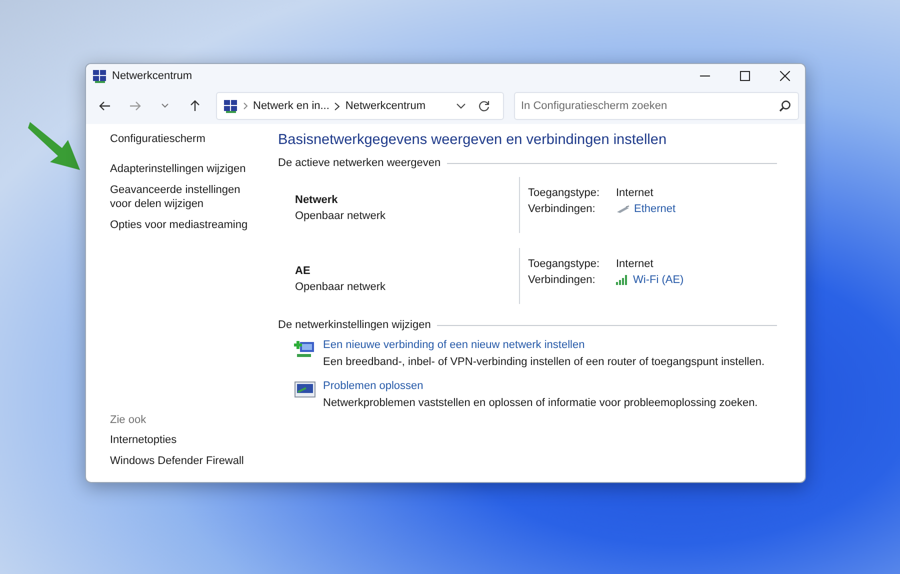 This screenshot has height=574, width=900. I want to click on up-icon, so click(195, 106).